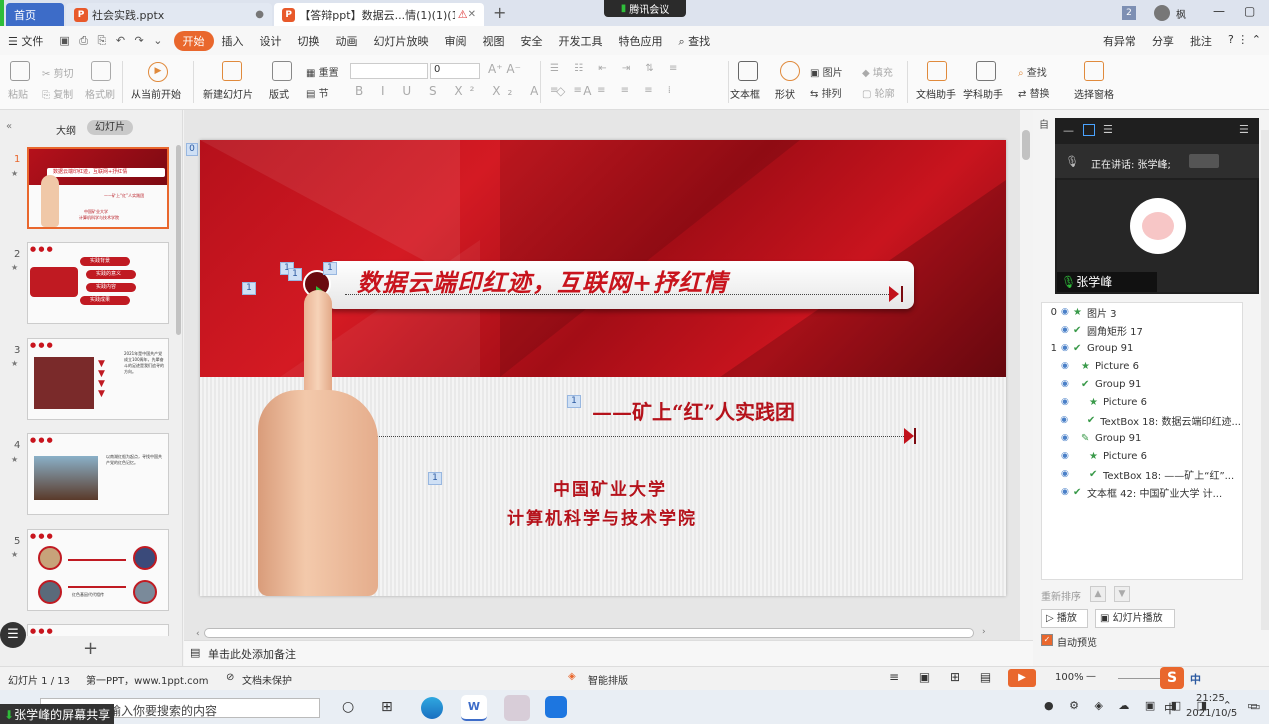  I want to click on slide-subtitle: ——矿上“红”人实践团, so click(693, 410).